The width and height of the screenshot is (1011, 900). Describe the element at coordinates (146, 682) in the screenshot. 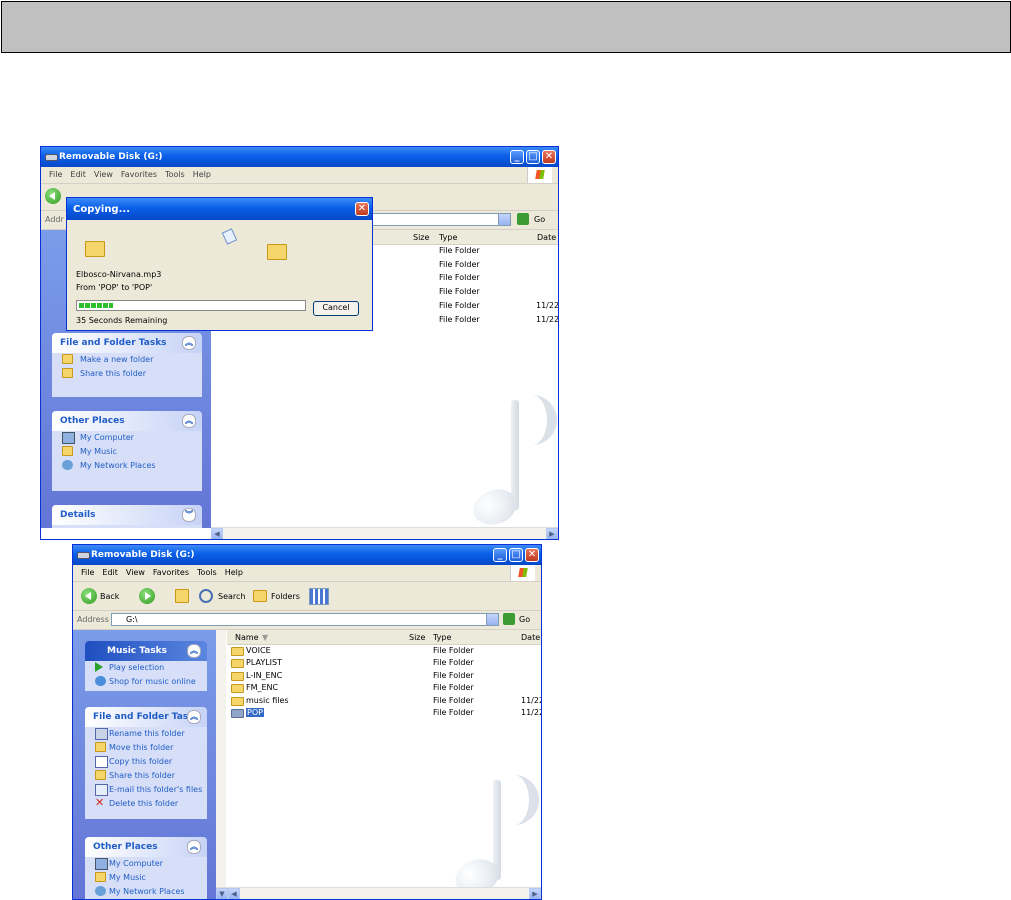

I see `task-shop-music-online: Shop for music online` at that location.